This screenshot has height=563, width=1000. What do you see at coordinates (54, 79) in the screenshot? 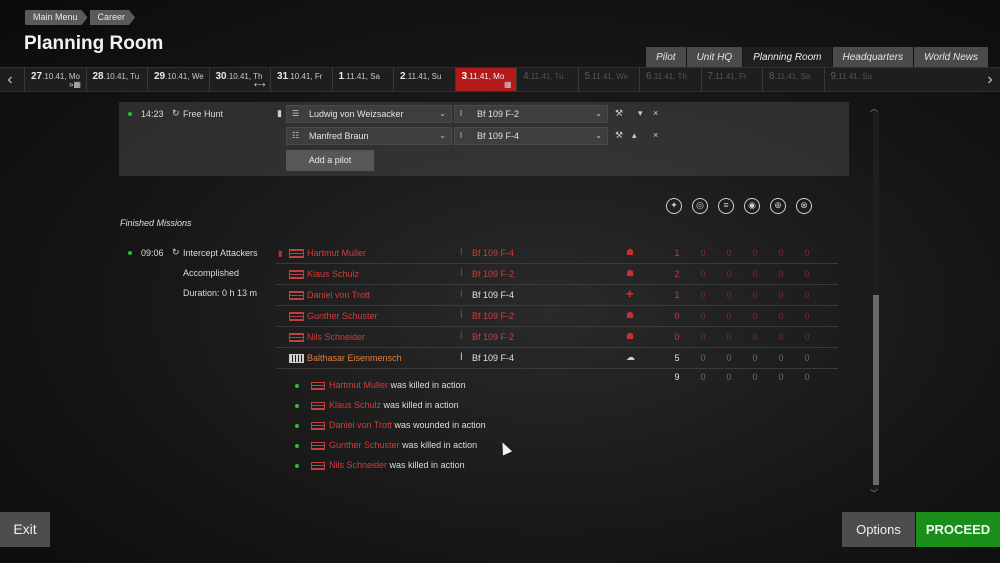
I see `date-cell: 27.10.41, Mo »▦` at bounding box center [54, 79].